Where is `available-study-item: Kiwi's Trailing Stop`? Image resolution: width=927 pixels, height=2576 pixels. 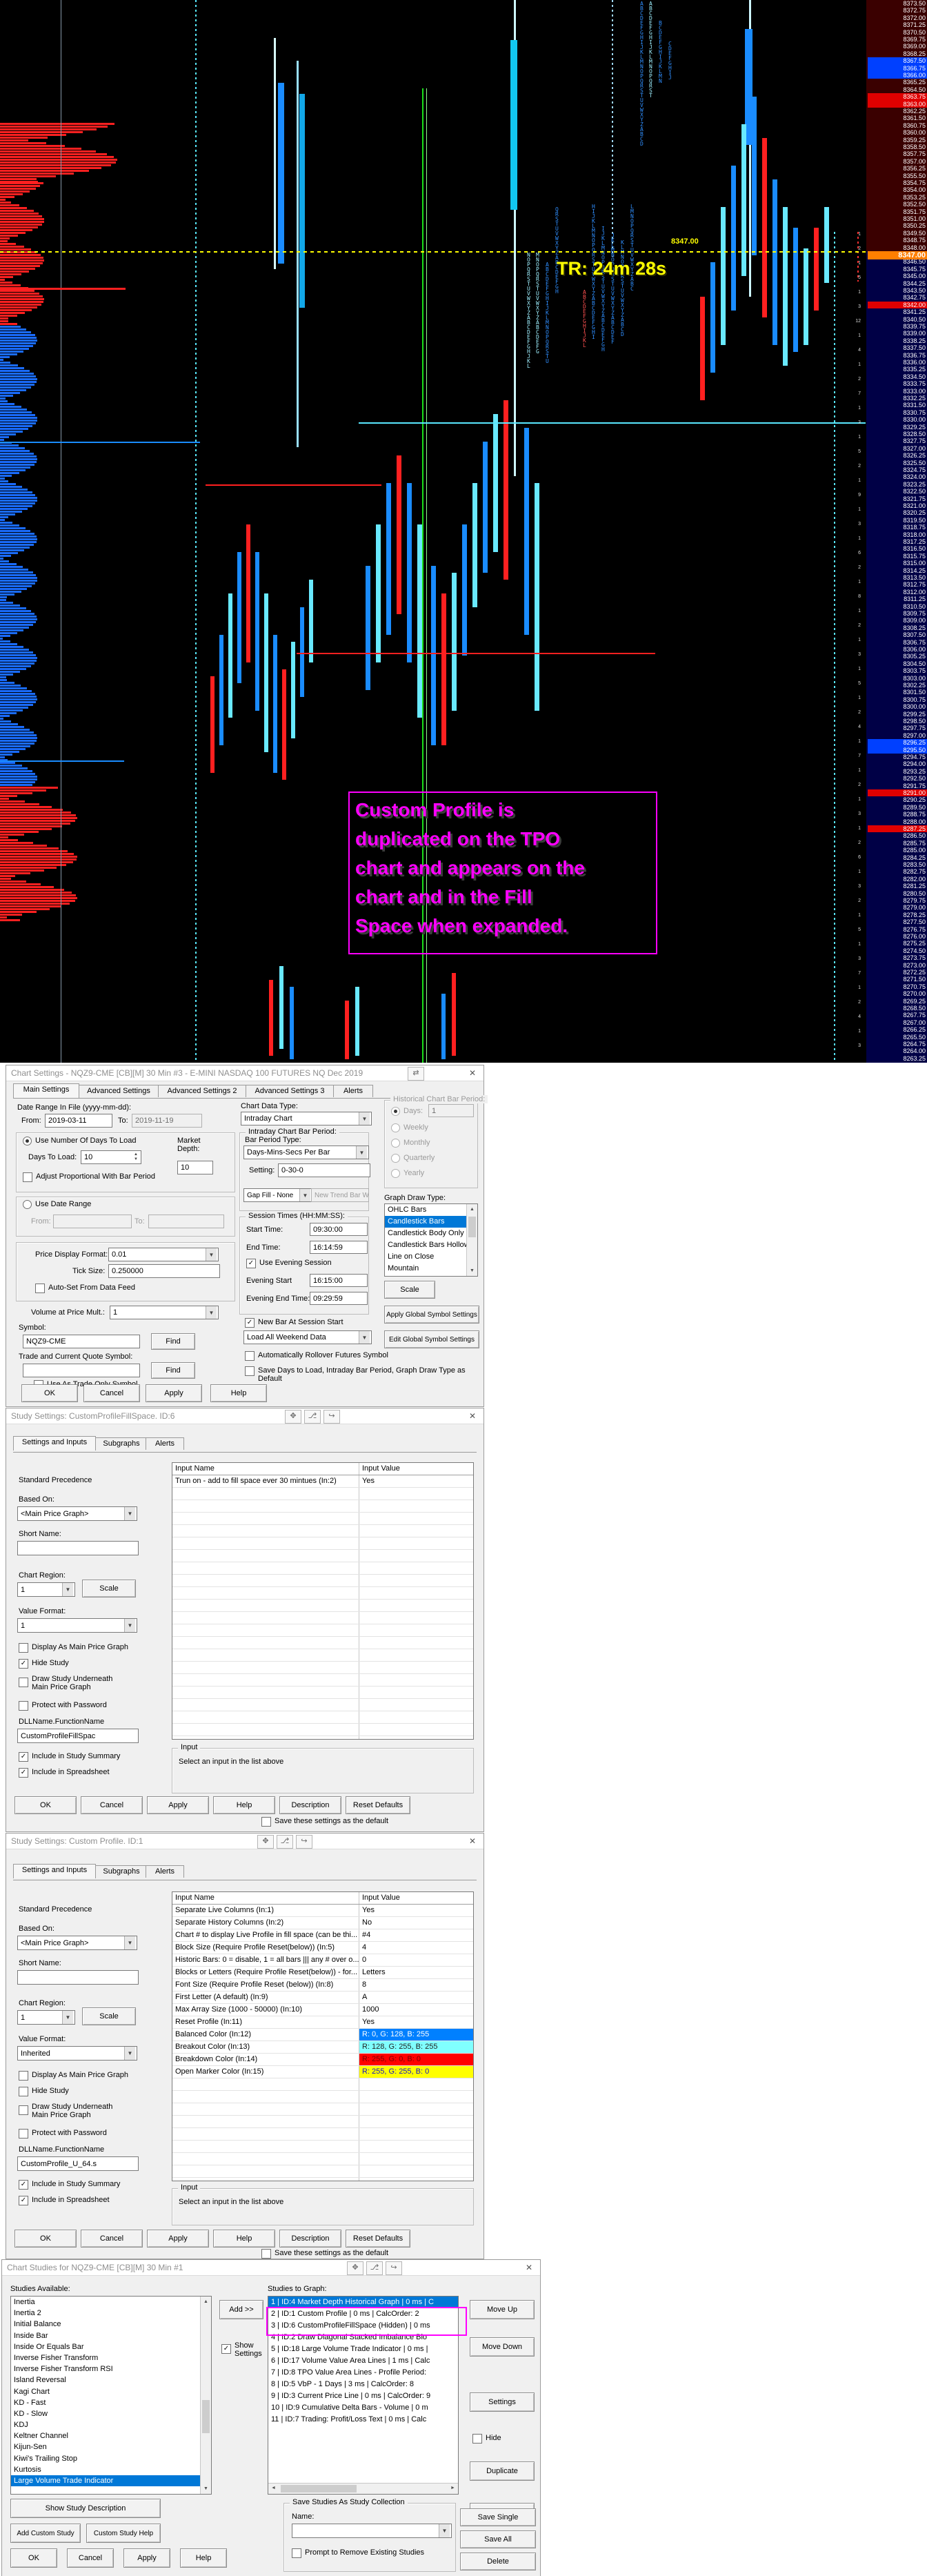
available-study-item: Kiwi's Trailing Stop is located at coordinates (106, 2458).